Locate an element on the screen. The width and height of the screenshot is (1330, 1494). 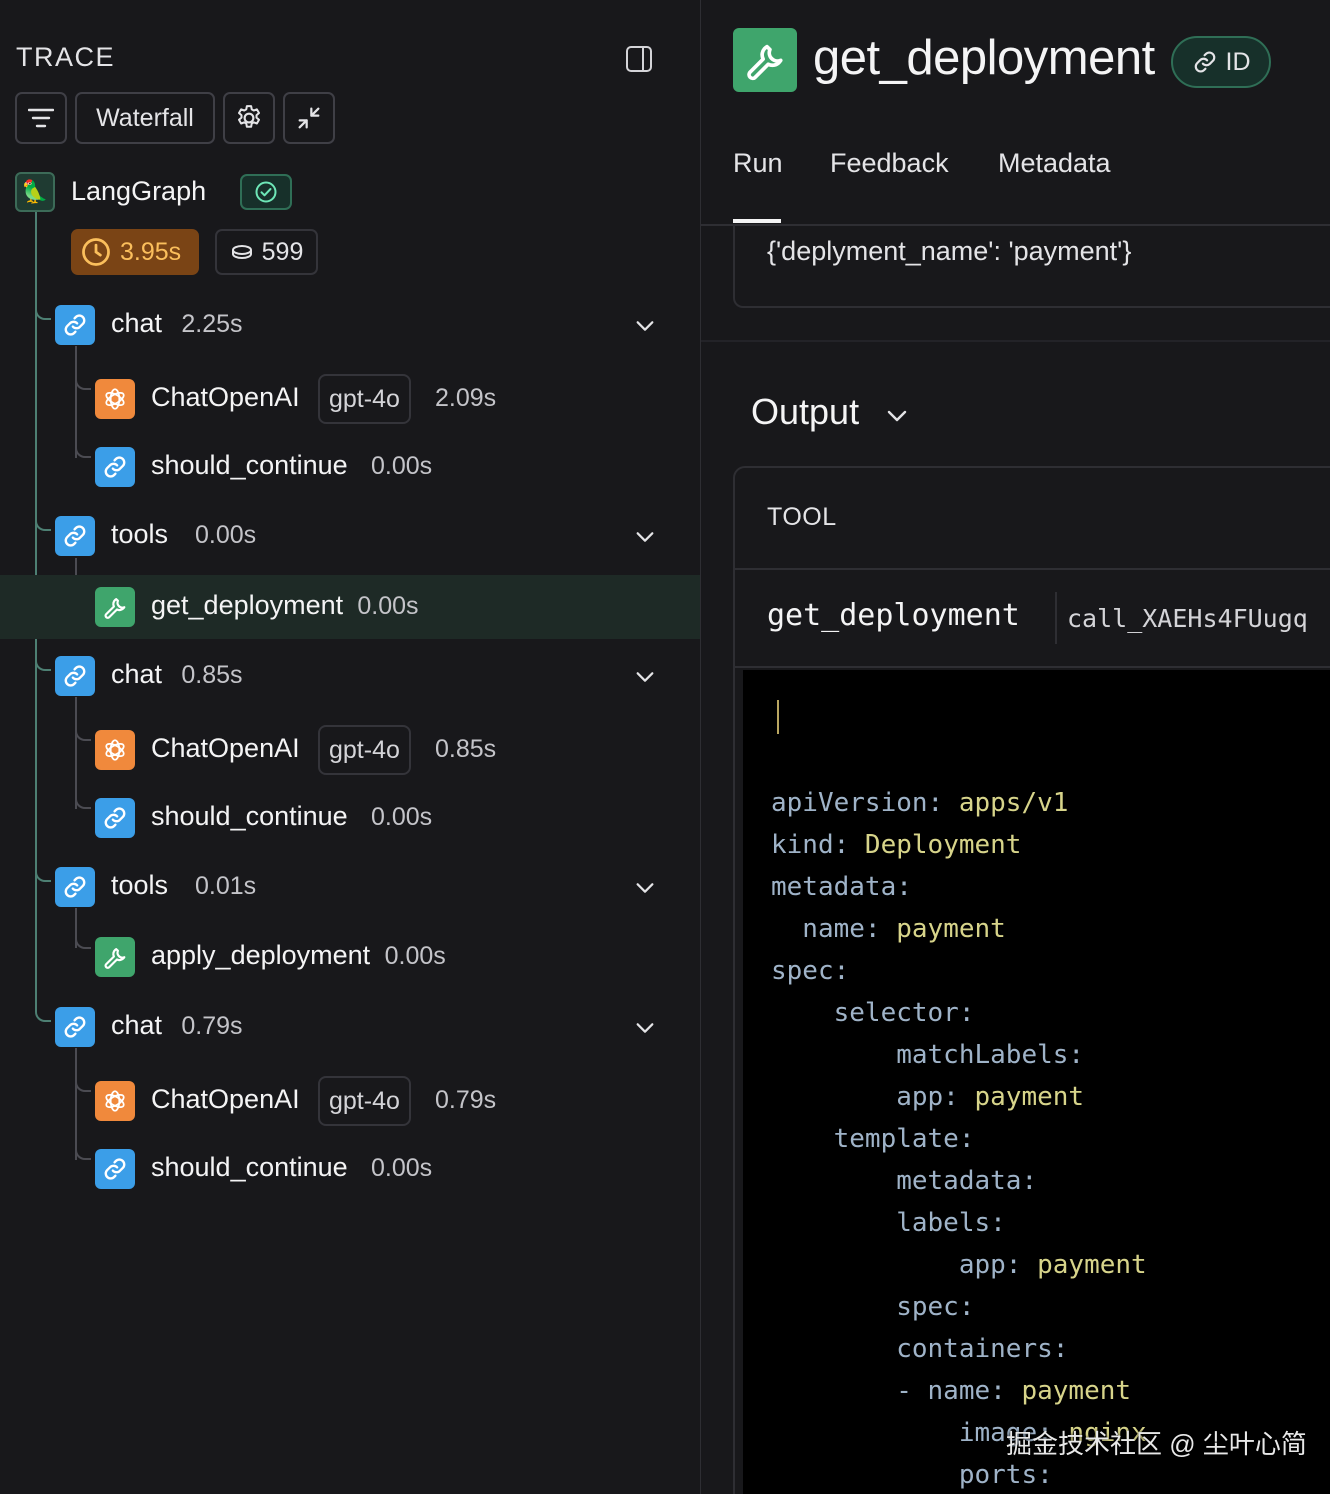
tab-run: Run is located at coordinates (758, 163).